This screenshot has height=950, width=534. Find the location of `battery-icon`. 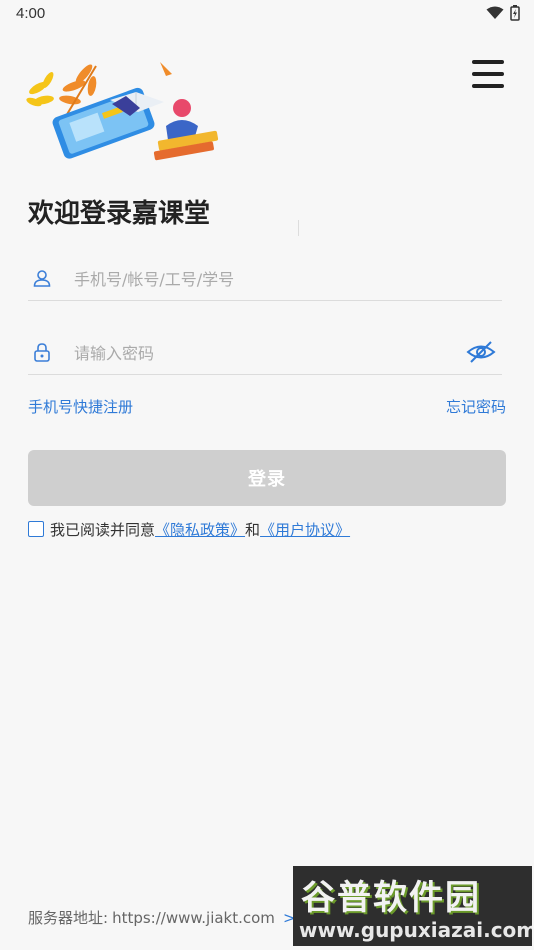

battery-icon is located at coordinates (515, 13).